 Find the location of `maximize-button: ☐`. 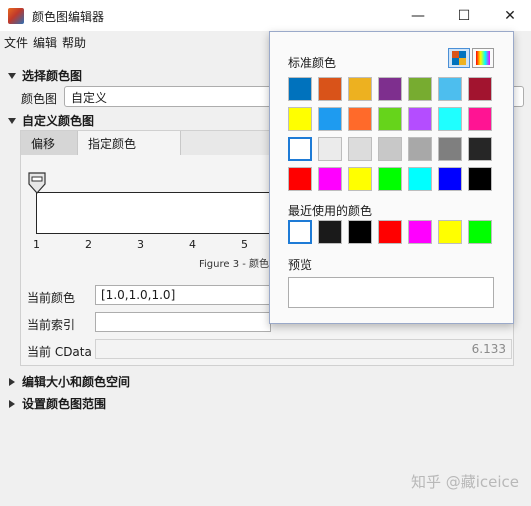

maximize-button: ☐ is located at coordinates (464, 15).